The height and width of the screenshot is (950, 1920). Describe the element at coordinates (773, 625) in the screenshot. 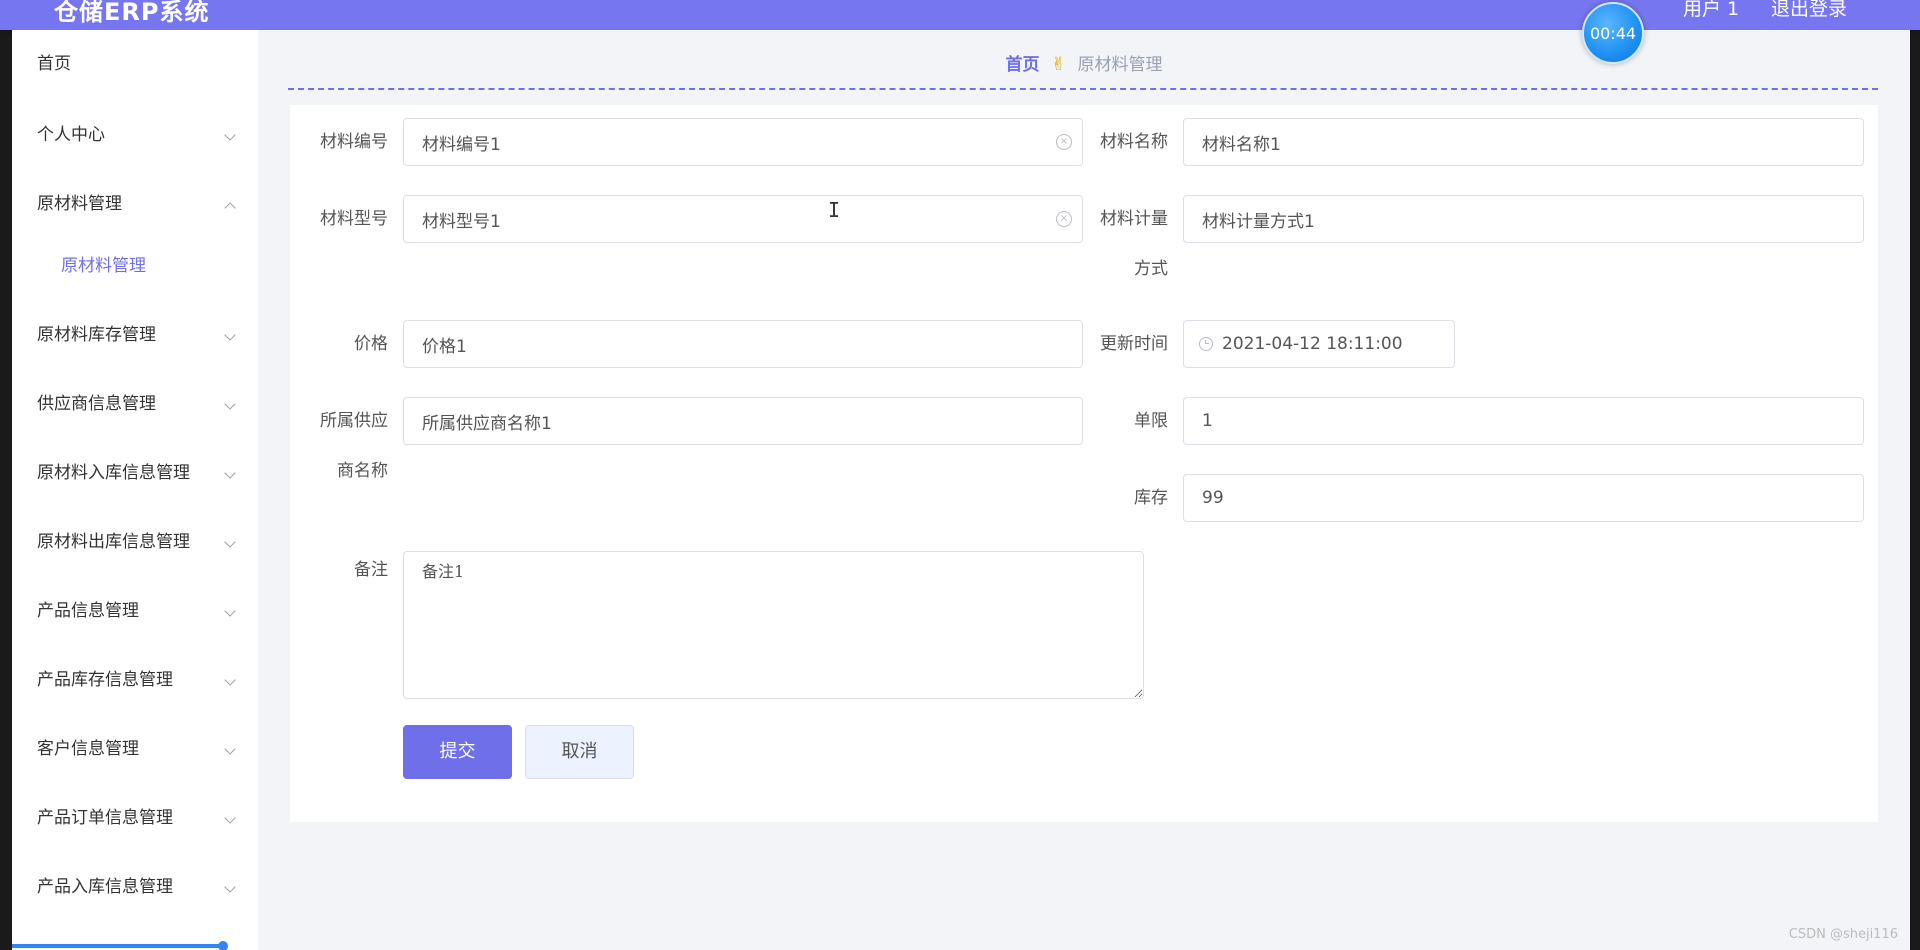

I see `remark-textarea: 备注1` at that location.